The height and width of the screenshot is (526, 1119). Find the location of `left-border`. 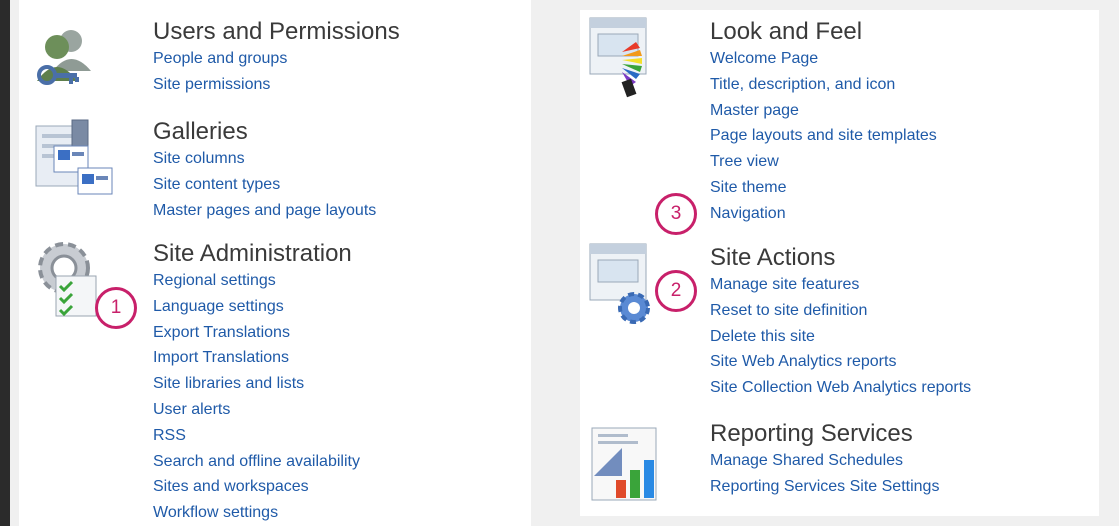

left-border is located at coordinates (5, 263).